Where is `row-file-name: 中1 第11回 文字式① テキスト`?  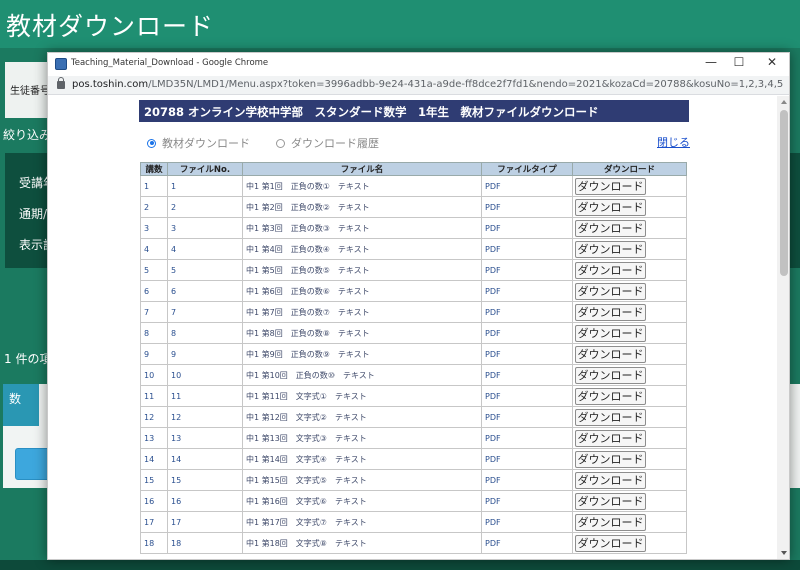 row-file-name: 中1 第11回 文字式① テキスト is located at coordinates (362, 396).